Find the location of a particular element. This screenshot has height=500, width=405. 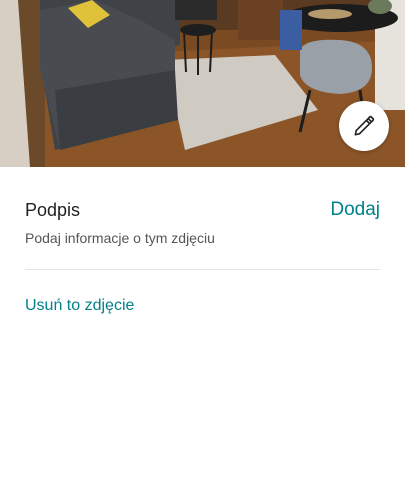

caption-hint: Podaj informacje o tym zdjęciu is located at coordinates (120, 238).